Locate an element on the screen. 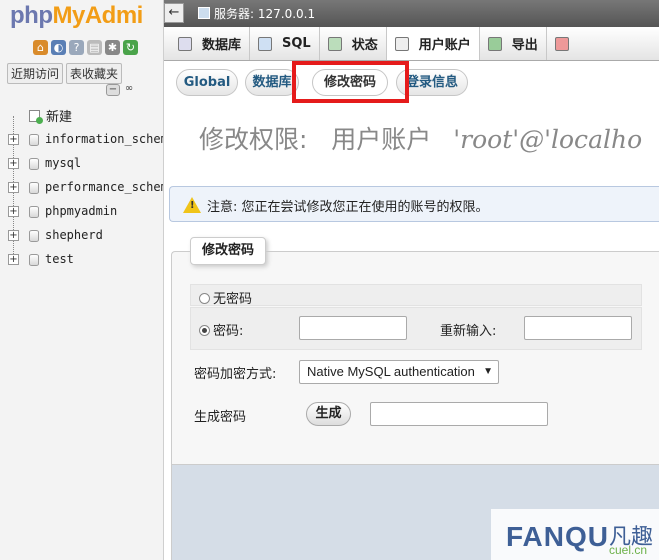  server-breadcrumb-bar: ← 服务器: 127.0.0.1 is located at coordinates (411, 13).